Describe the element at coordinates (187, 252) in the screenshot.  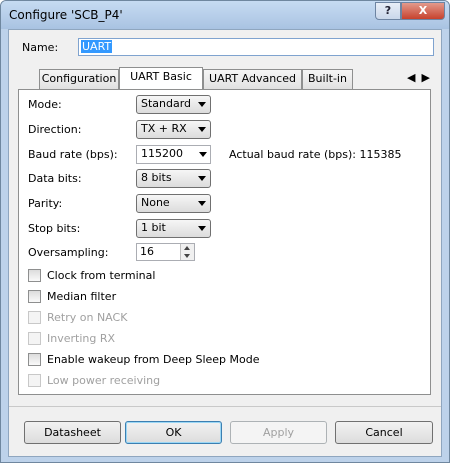
I see `spinner-buttons` at that location.